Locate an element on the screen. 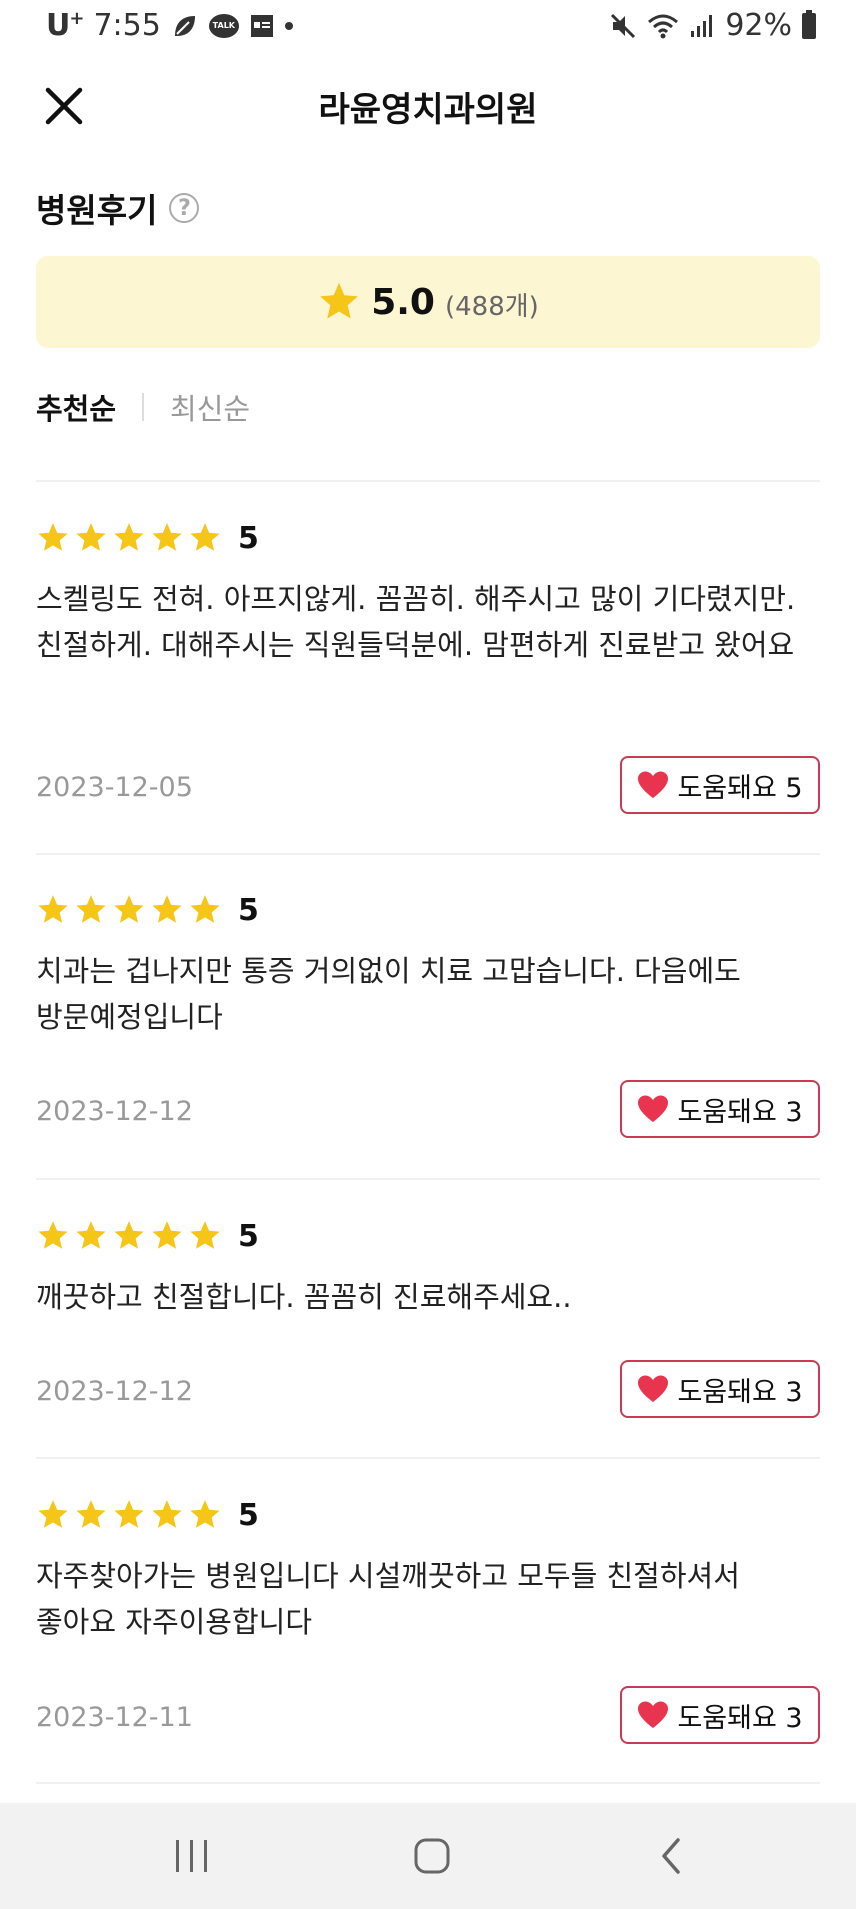 The height and width of the screenshot is (1909, 856). review-meta: 2023-12-05 도움돼요 5 is located at coordinates (428, 787).